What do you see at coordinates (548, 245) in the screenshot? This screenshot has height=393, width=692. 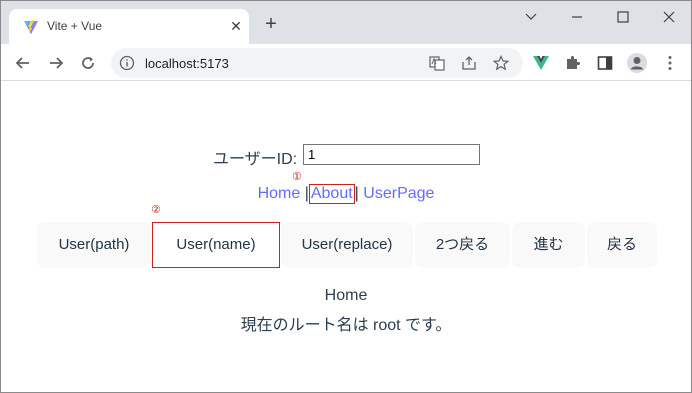 I see `forward-button: 進む` at bounding box center [548, 245].